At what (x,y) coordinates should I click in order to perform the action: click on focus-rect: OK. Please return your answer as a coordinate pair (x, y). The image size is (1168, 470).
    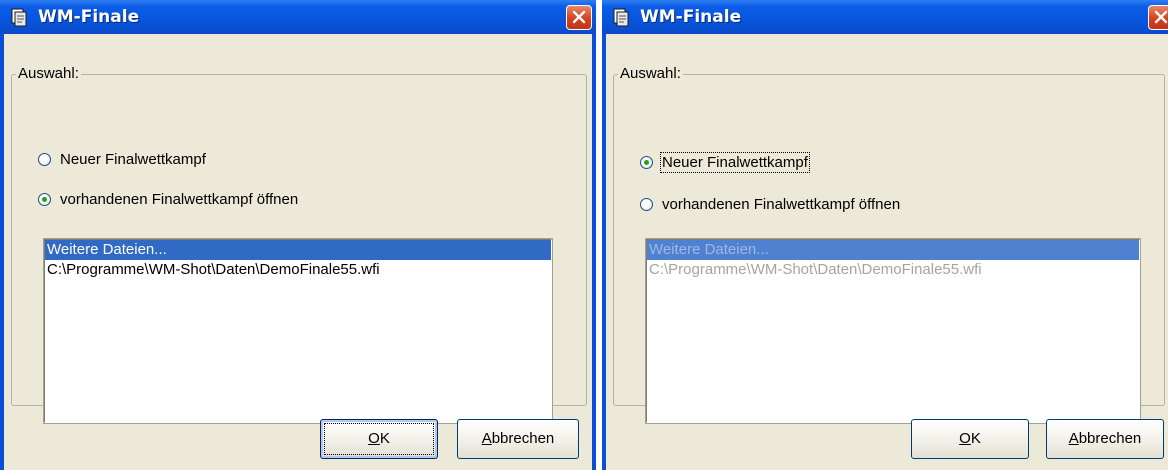
    Looking at the image, I should click on (379, 439).